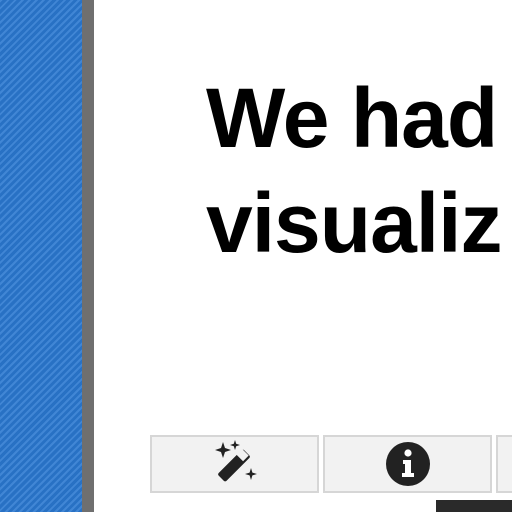 The image size is (512, 512). Describe the element at coordinates (474, 506) in the screenshot. I see `bottom-band` at that location.